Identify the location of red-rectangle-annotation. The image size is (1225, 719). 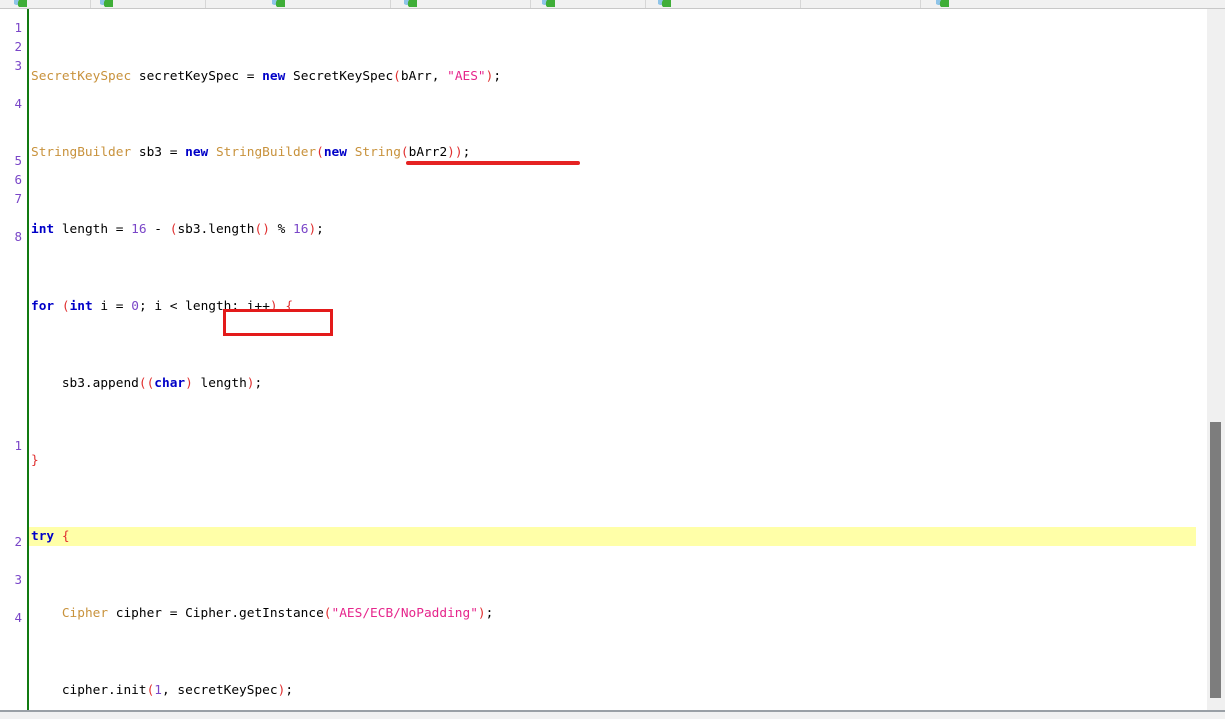
(278, 322).